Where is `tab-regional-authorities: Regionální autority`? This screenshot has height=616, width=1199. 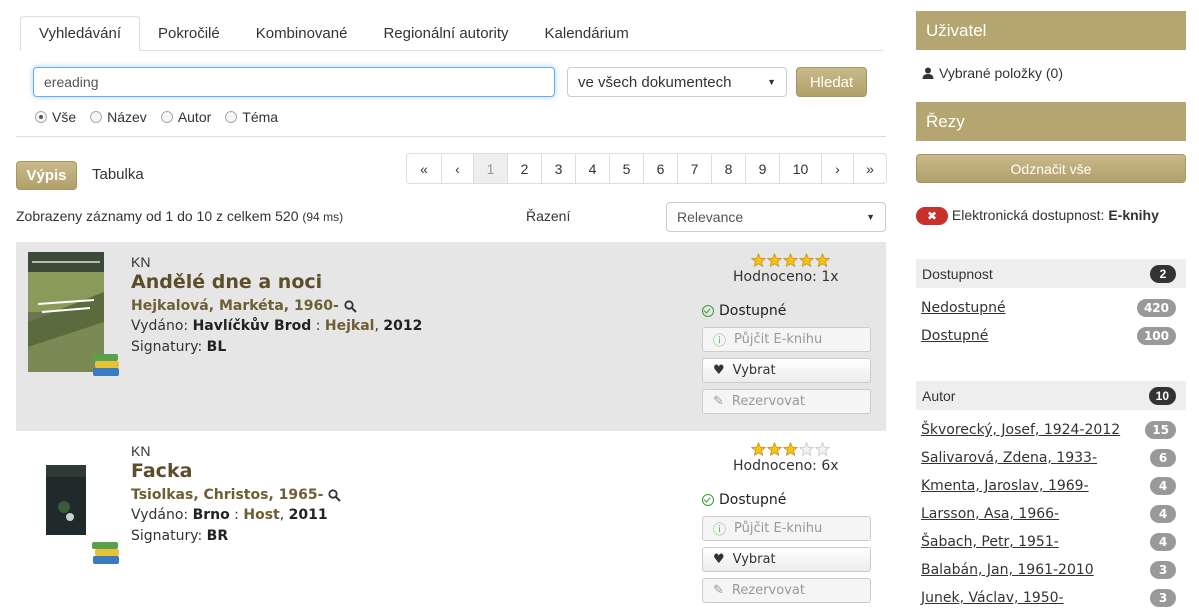
tab-regional-authorities: Regionální autority is located at coordinates (445, 33).